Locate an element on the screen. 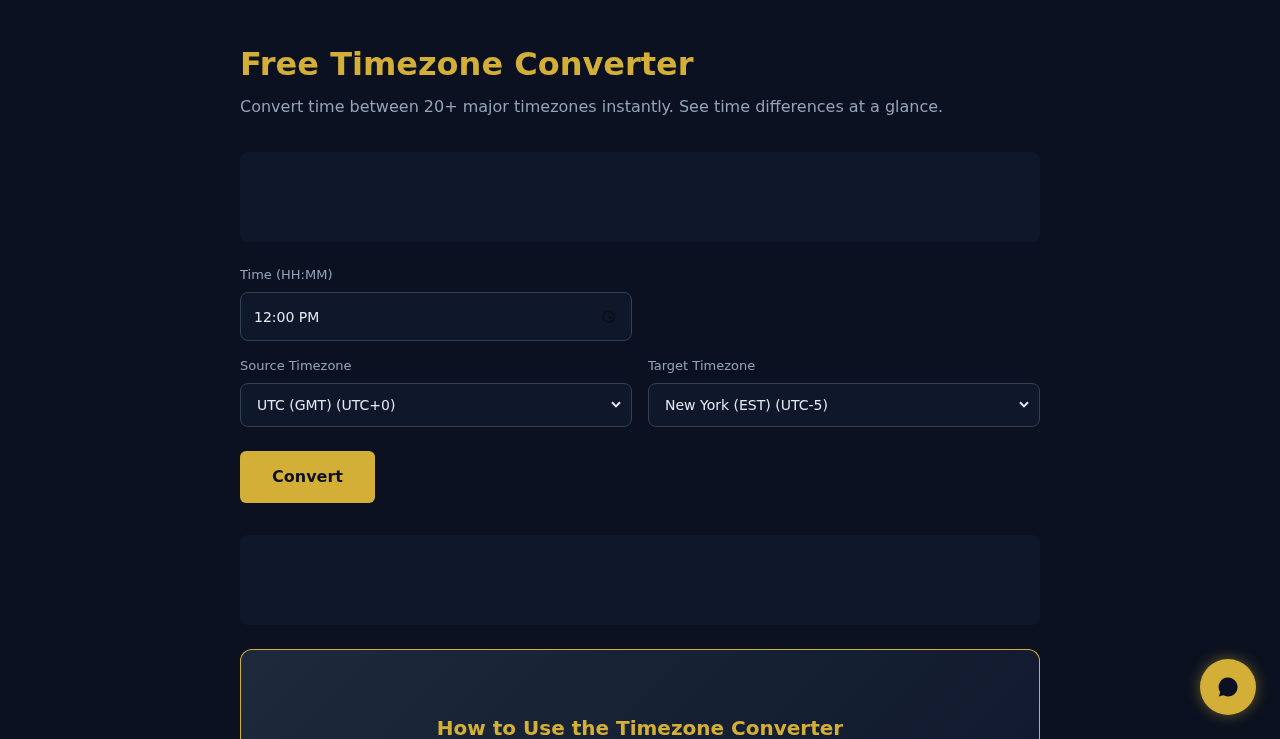 The width and height of the screenshot is (1280, 739). speech-bubble-icon is located at coordinates (1228, 687).